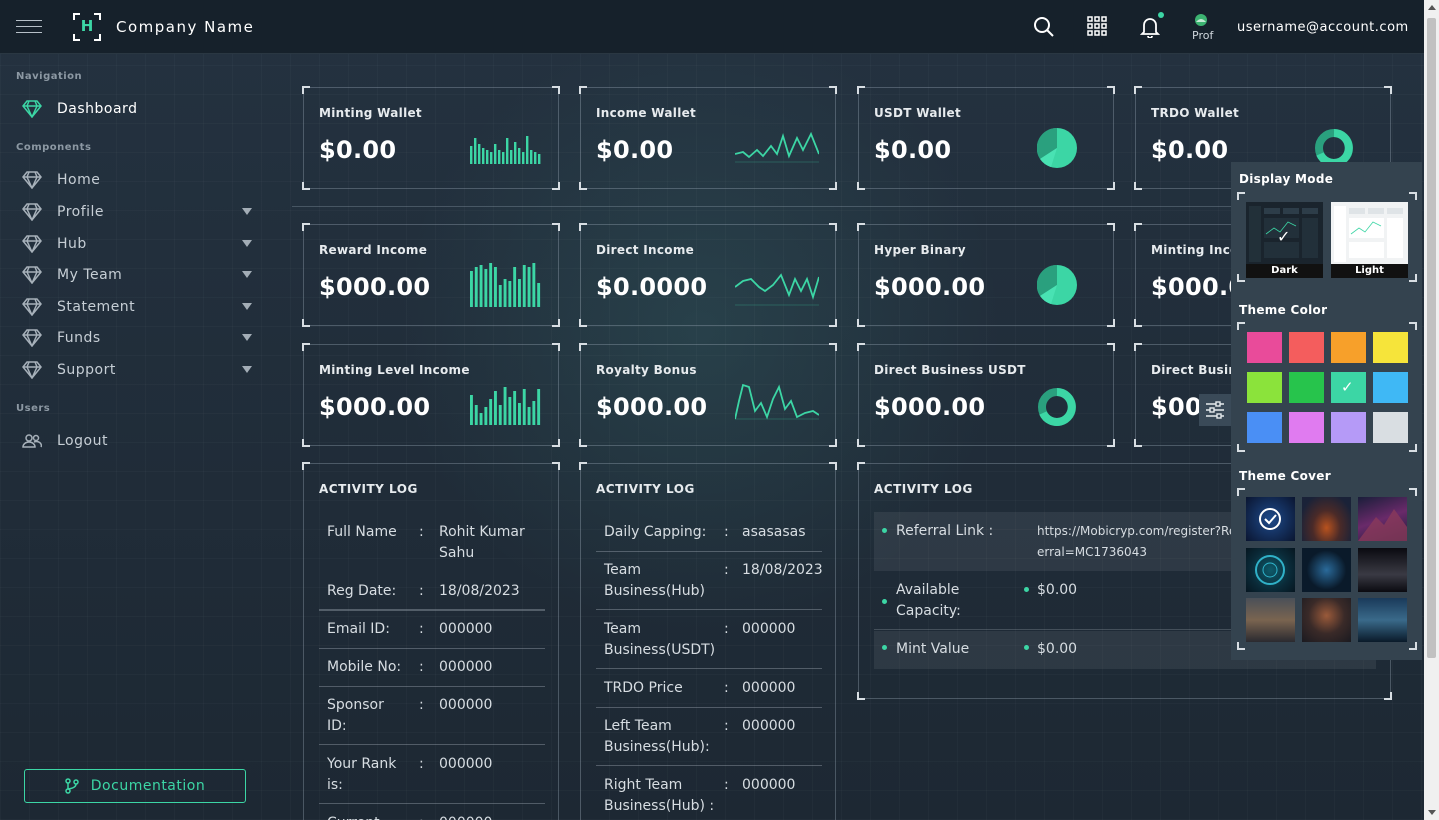  I want to click on sidebar-item-support: Support, so click(136, 370).